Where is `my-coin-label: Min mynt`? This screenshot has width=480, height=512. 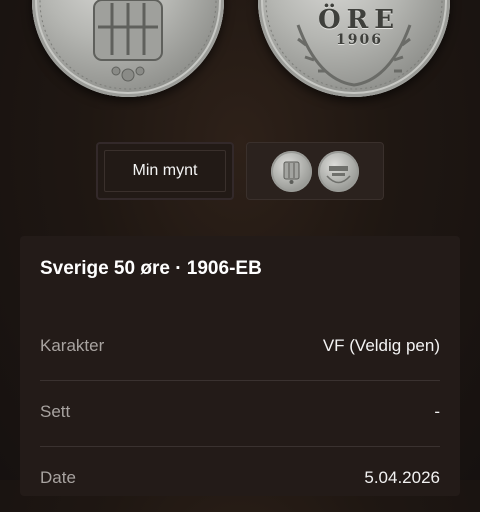
my-coin-label: Min mynt is located at coordinates (165, 171).